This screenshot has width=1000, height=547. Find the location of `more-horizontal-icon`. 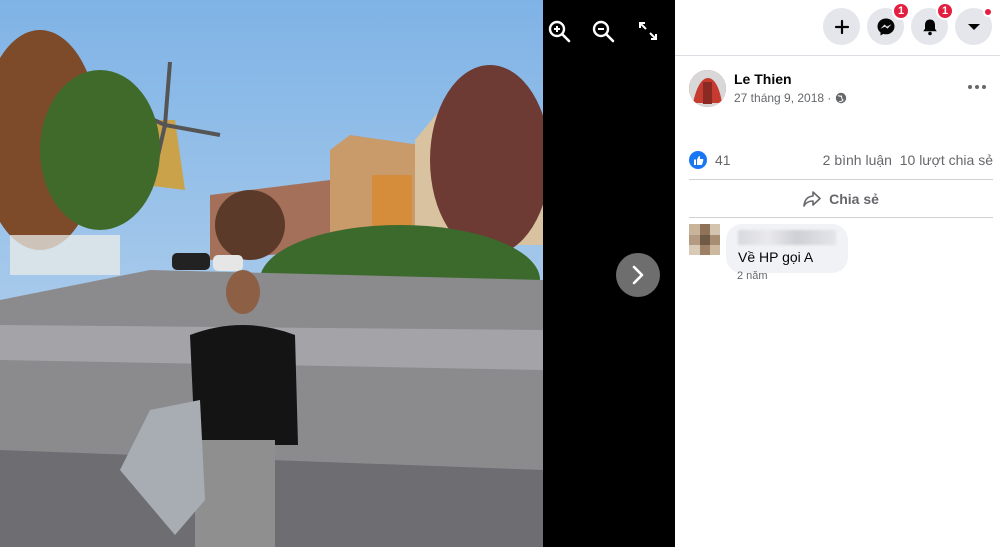

more-horizontal-icon is located at coordinates (977, 87).